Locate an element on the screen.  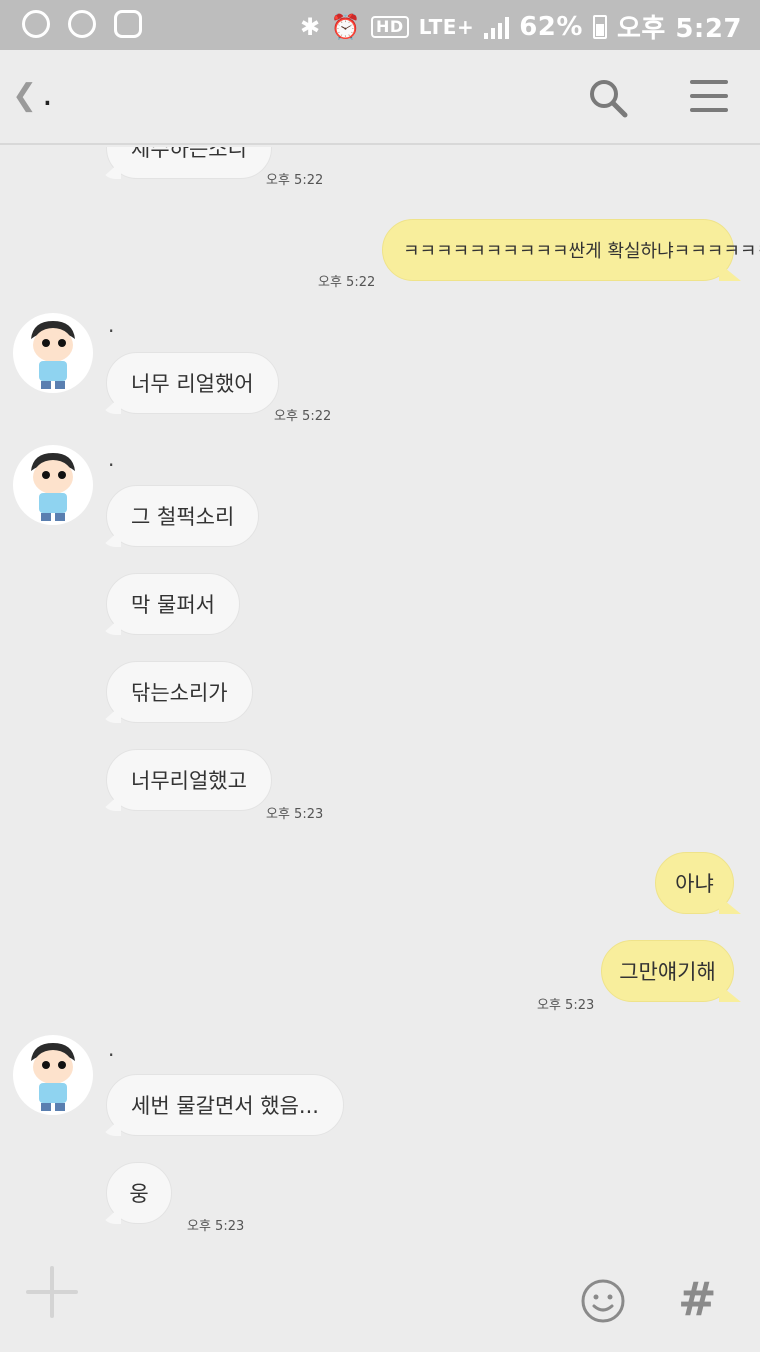
message-text: 너무리얼했고 is located at coordinates (189, 781).